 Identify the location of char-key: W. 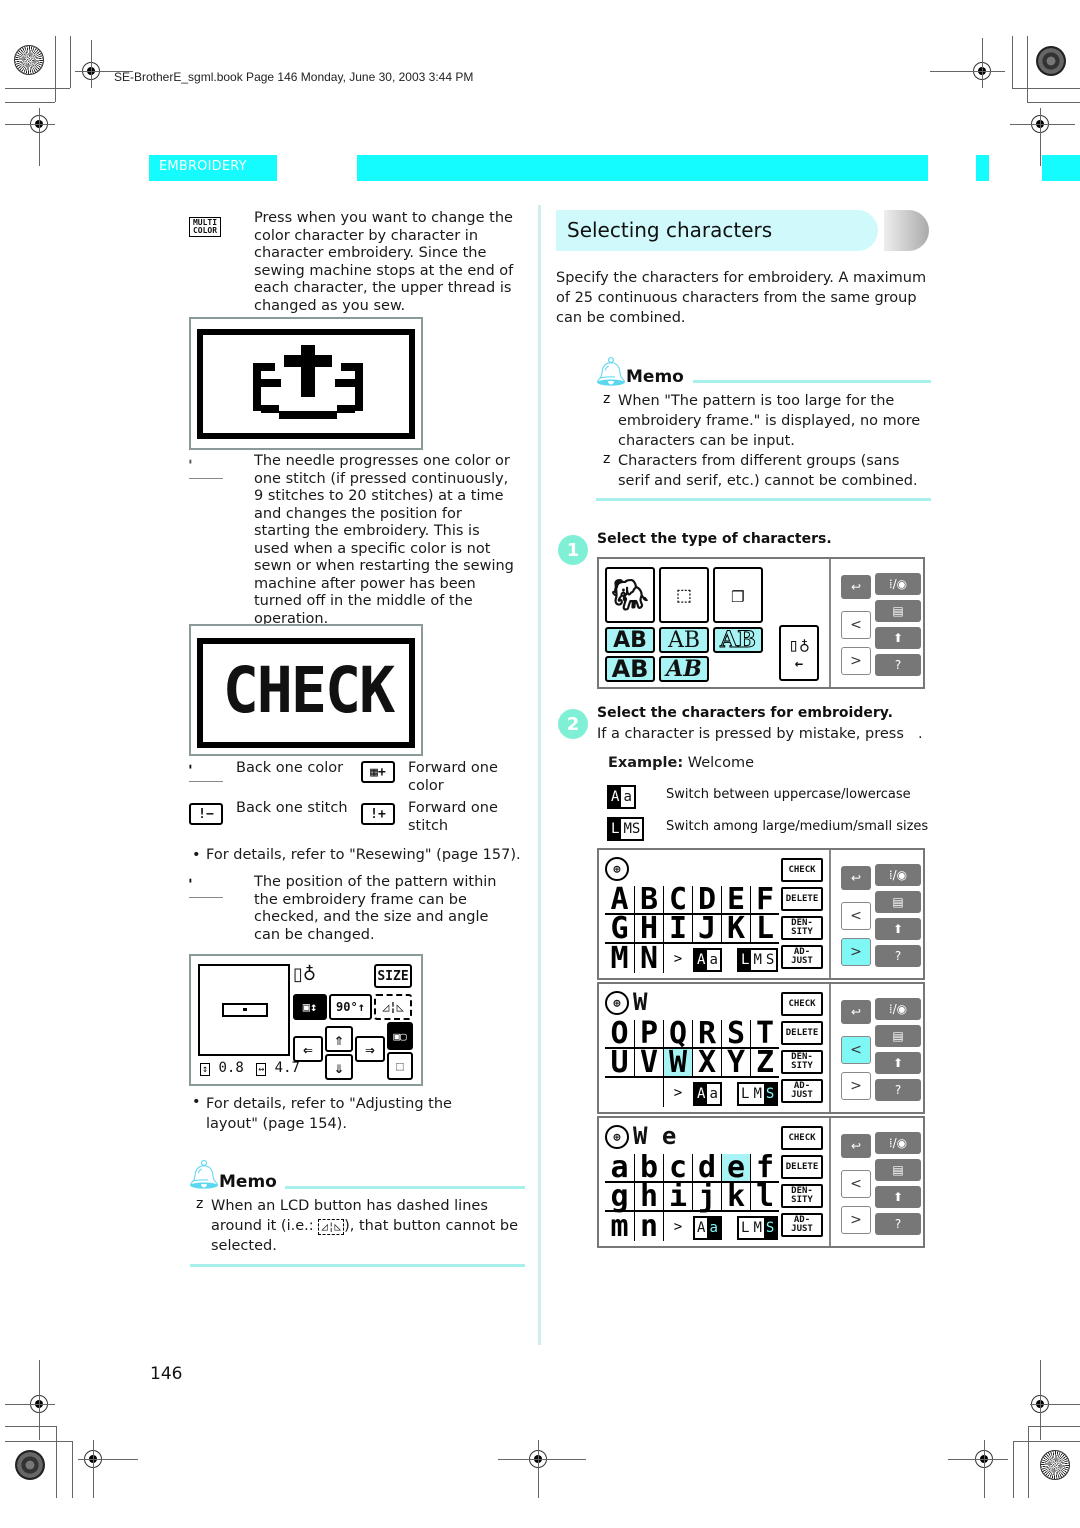
(677, 1062).